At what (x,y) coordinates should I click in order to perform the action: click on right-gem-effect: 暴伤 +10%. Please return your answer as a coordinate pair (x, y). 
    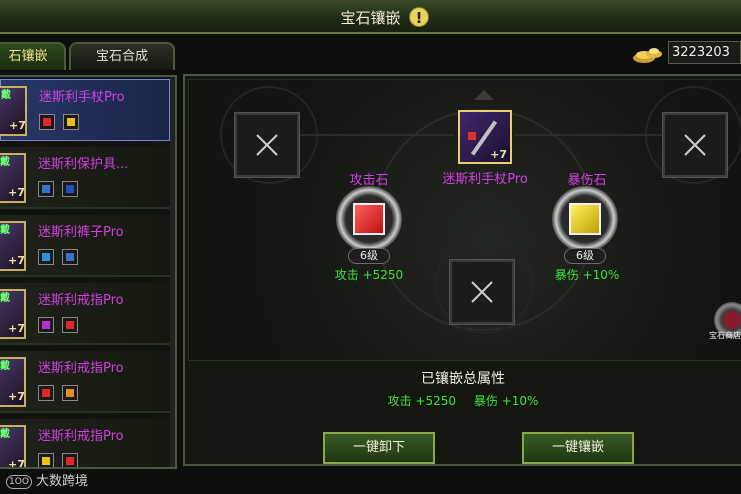
    Looking at the image, I should click on (587, 275).